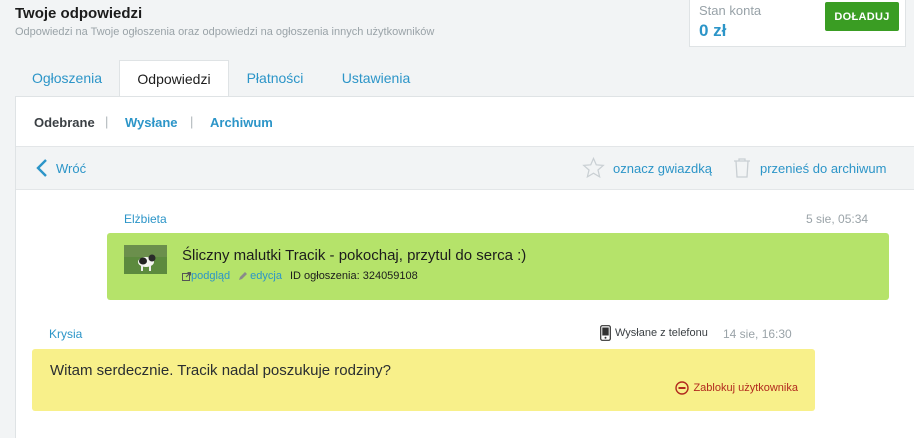  What do you see at coordinates (211, 276) in the screenshot?
I see `preview-label: podgląd` at bounding box center [211, 276].